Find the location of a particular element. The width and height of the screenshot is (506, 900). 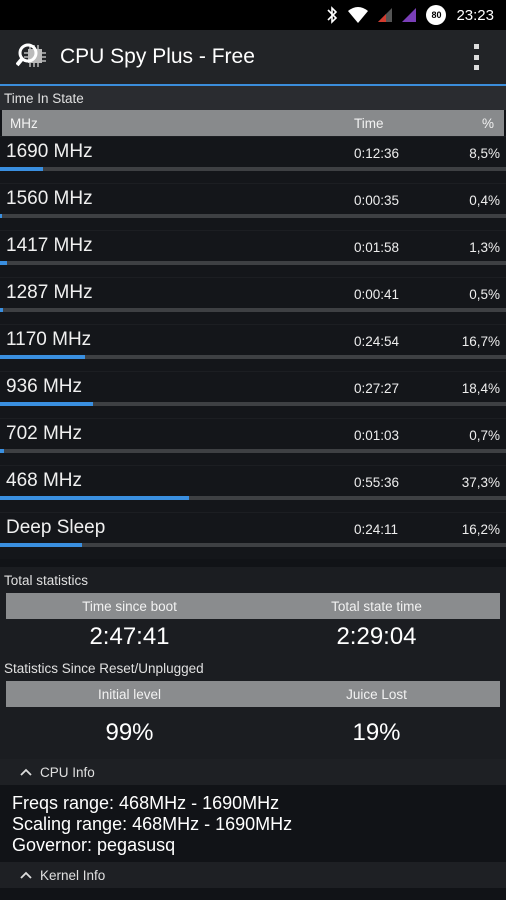

cpu-info-line: Governor: pegasusq is located at coordinates (94, 845).